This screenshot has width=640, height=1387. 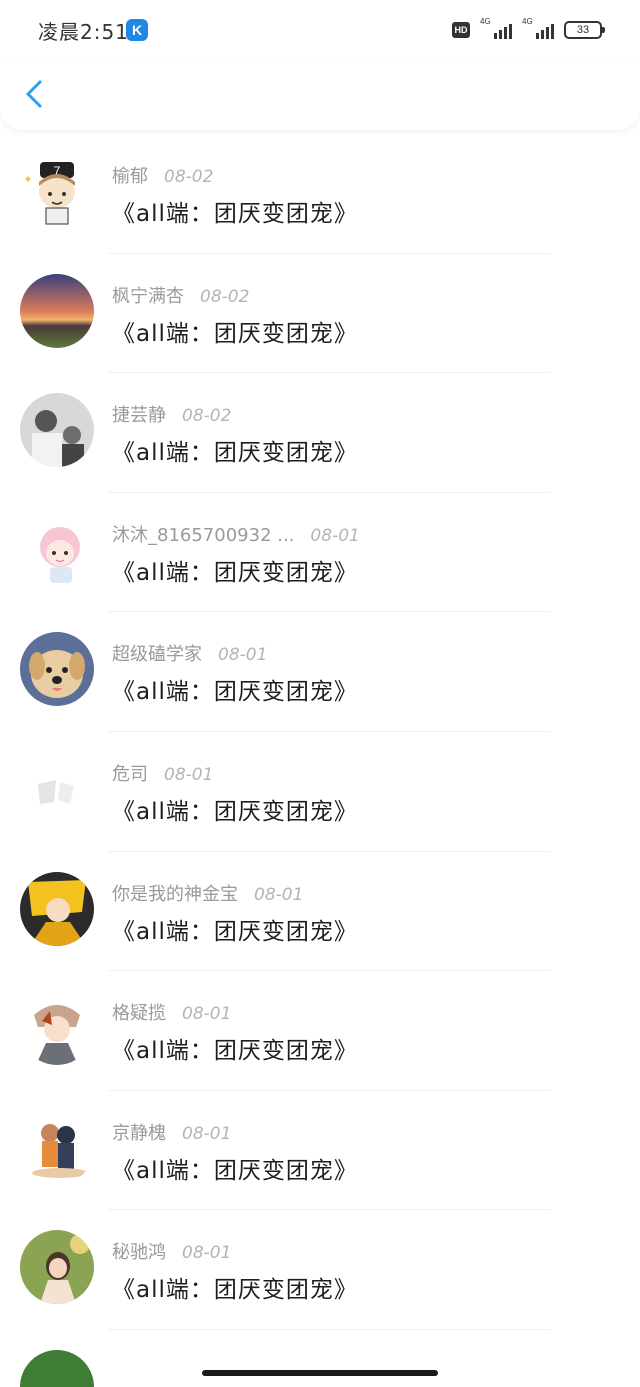 What do you see at coordinates (461, 30) in the screenshot?
I see `hd-icon: HD` at bounding box center [461, 30].